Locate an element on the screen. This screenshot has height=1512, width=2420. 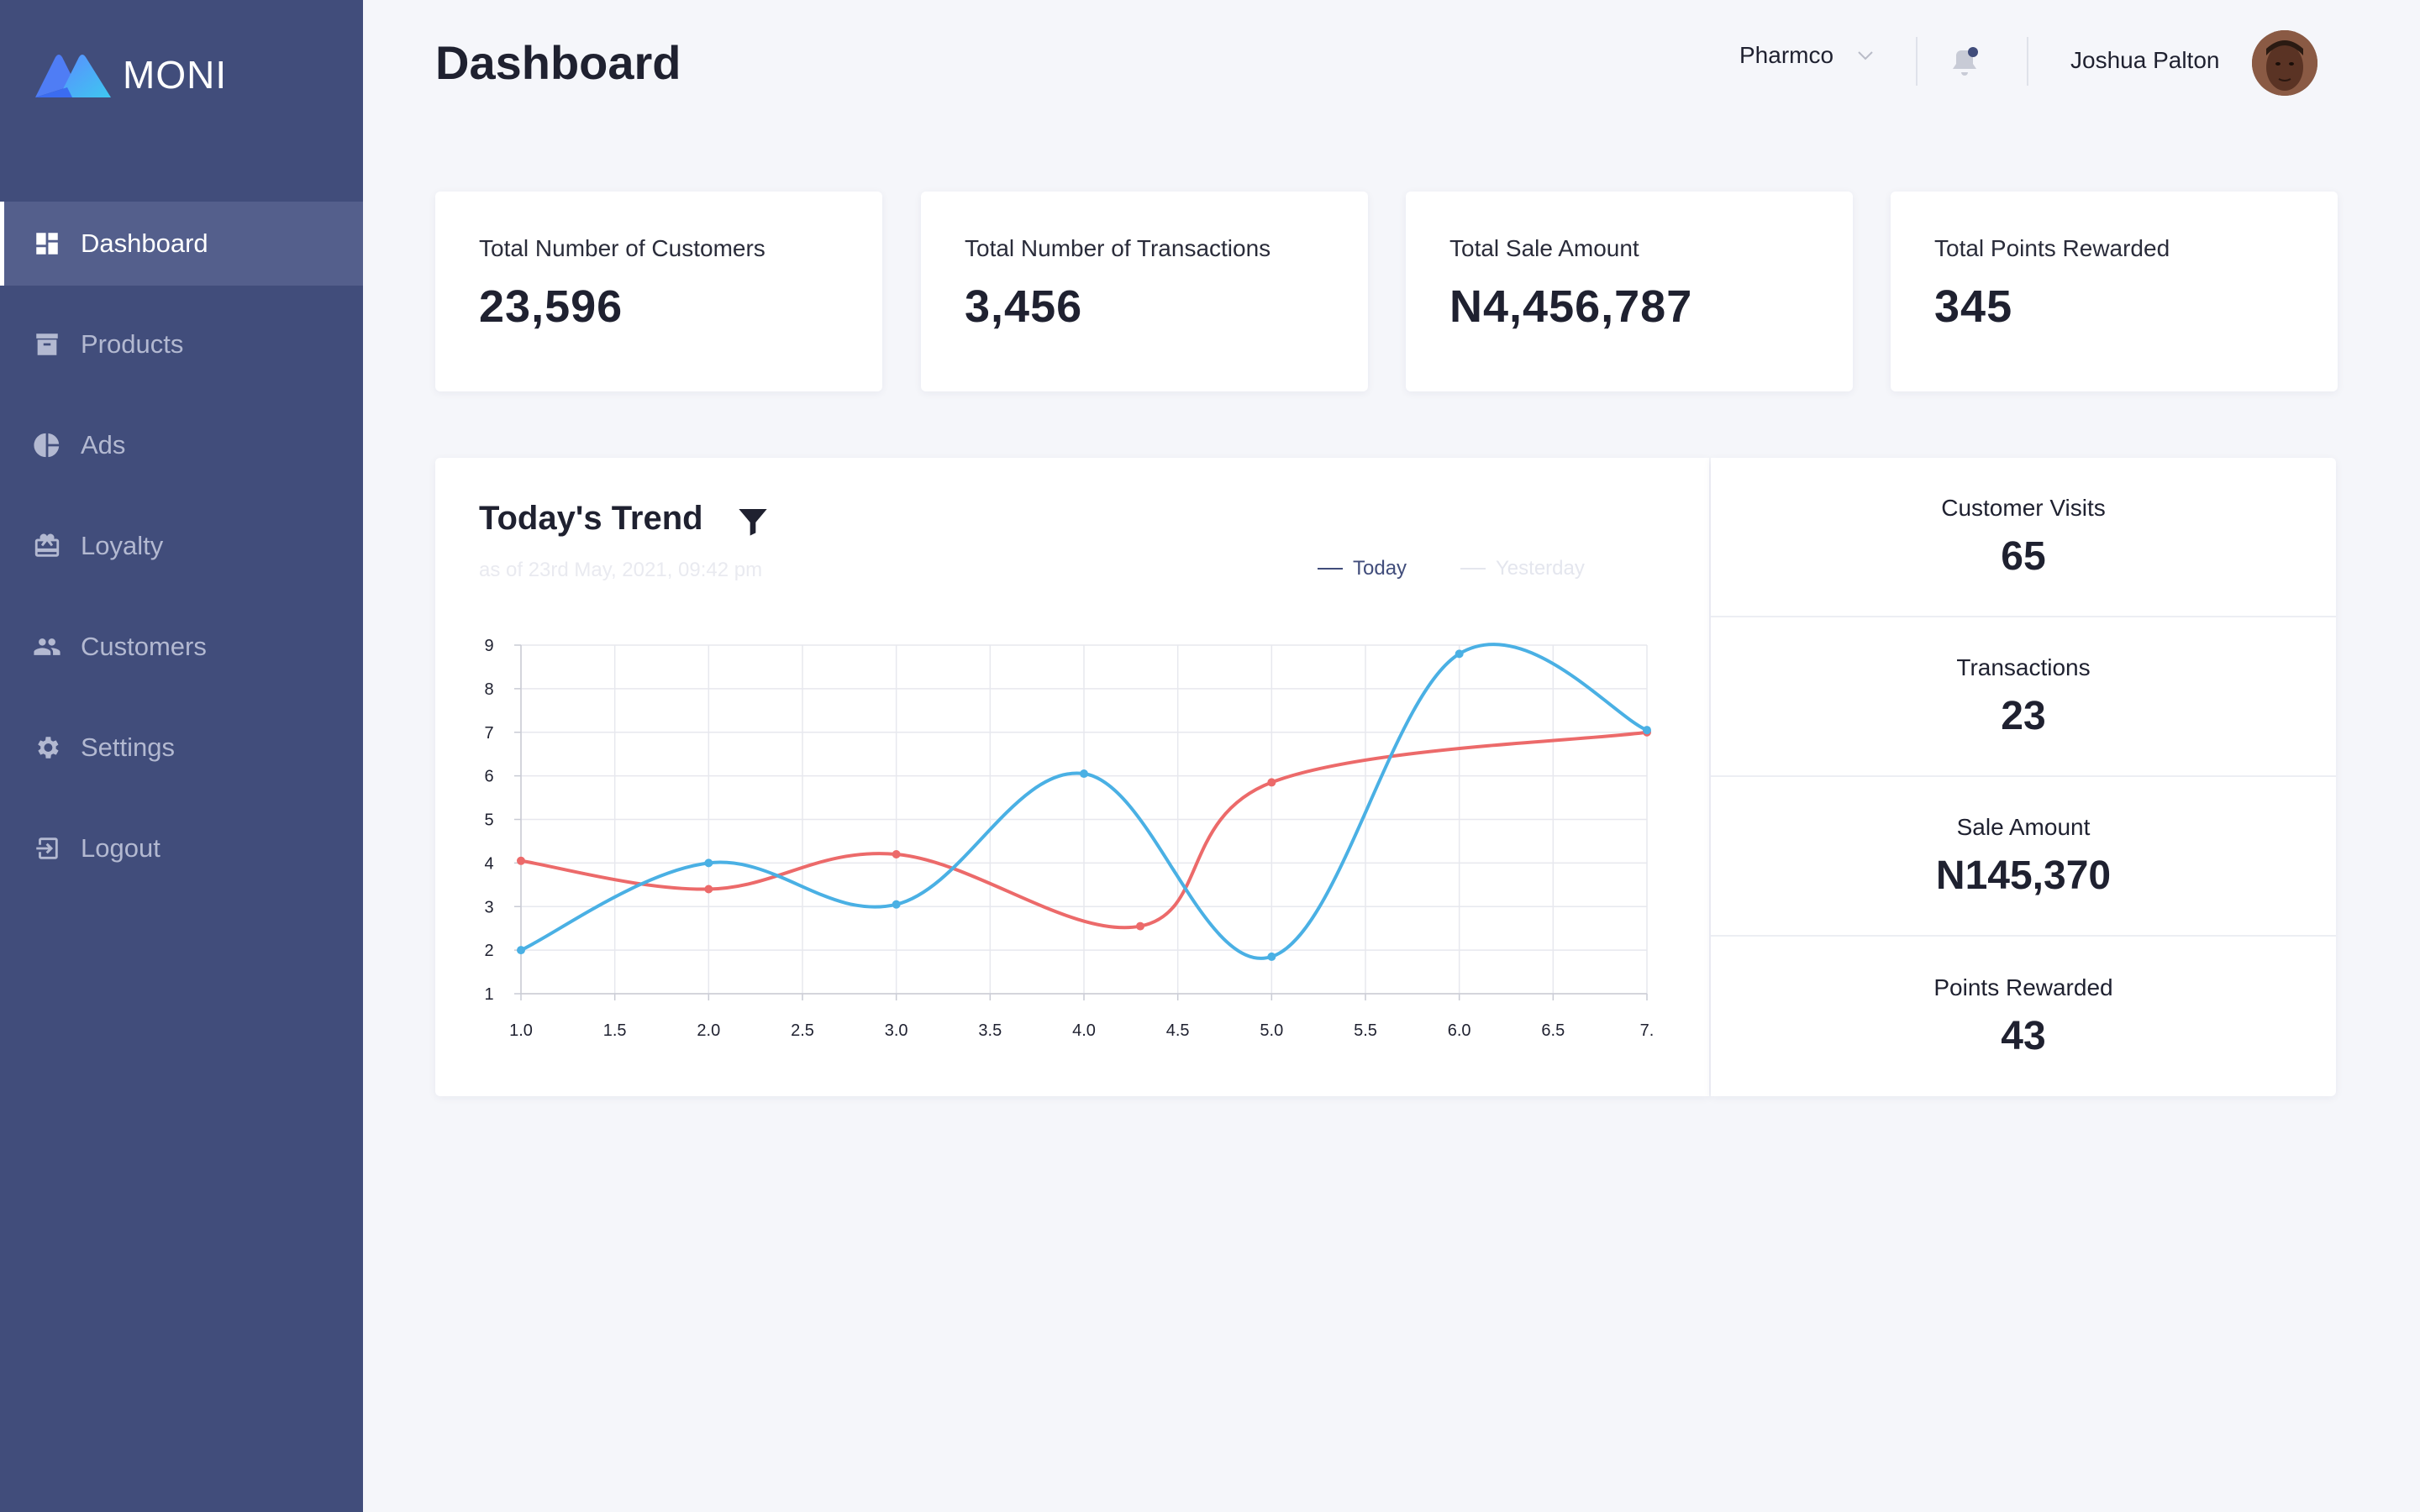
legend-yesterday: Yesterday is located at coordinates (1523, 568).